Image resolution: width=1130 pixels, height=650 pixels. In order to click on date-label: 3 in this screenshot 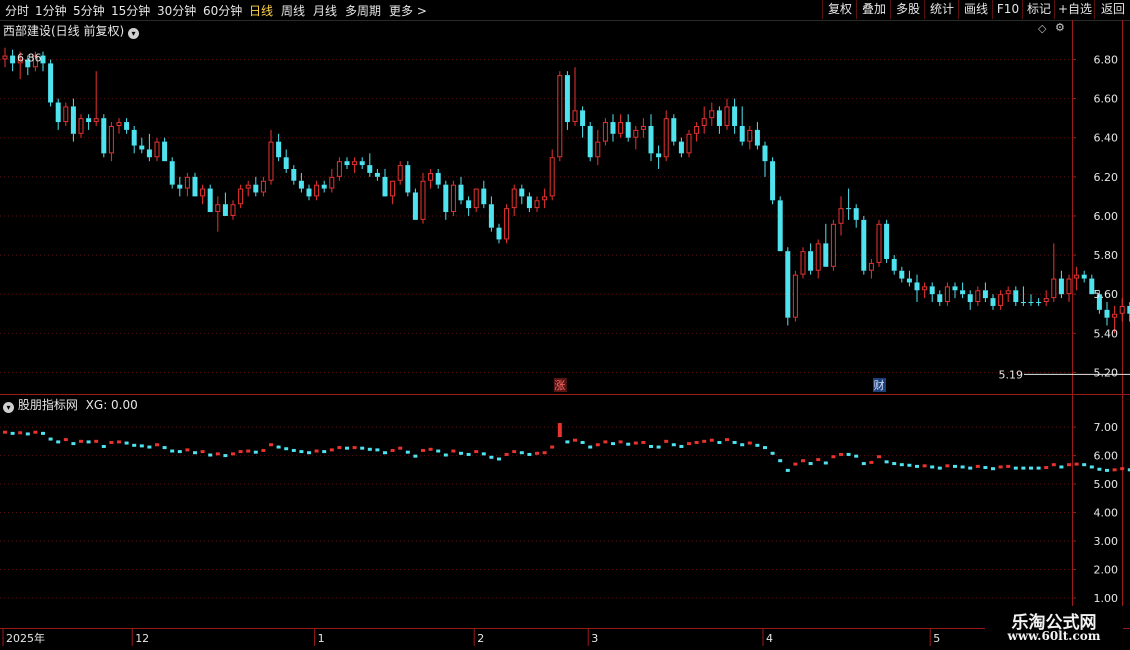, I will do `click(594, 638)`.